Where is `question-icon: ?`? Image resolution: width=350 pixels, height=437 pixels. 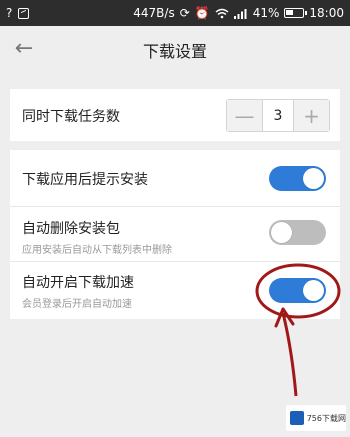
question-icon: ? is located at coordinates (9, 13).